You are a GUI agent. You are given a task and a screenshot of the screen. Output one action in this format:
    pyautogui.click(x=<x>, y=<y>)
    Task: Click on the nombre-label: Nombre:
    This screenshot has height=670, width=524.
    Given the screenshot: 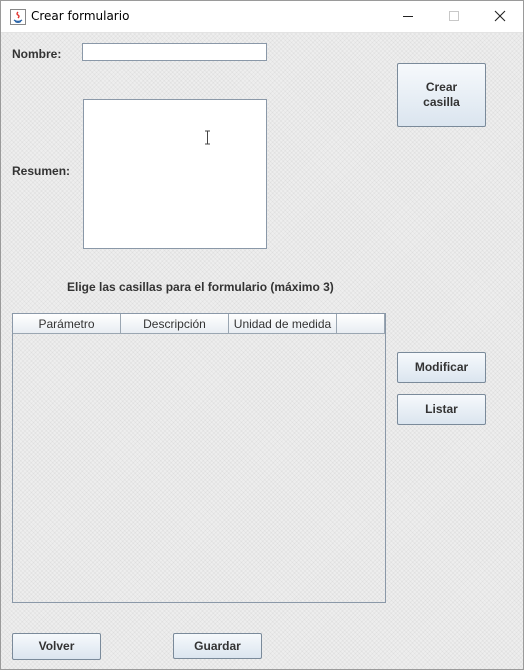 What is the action you would take?
    pyautogui.click(x=37, y=54)
    